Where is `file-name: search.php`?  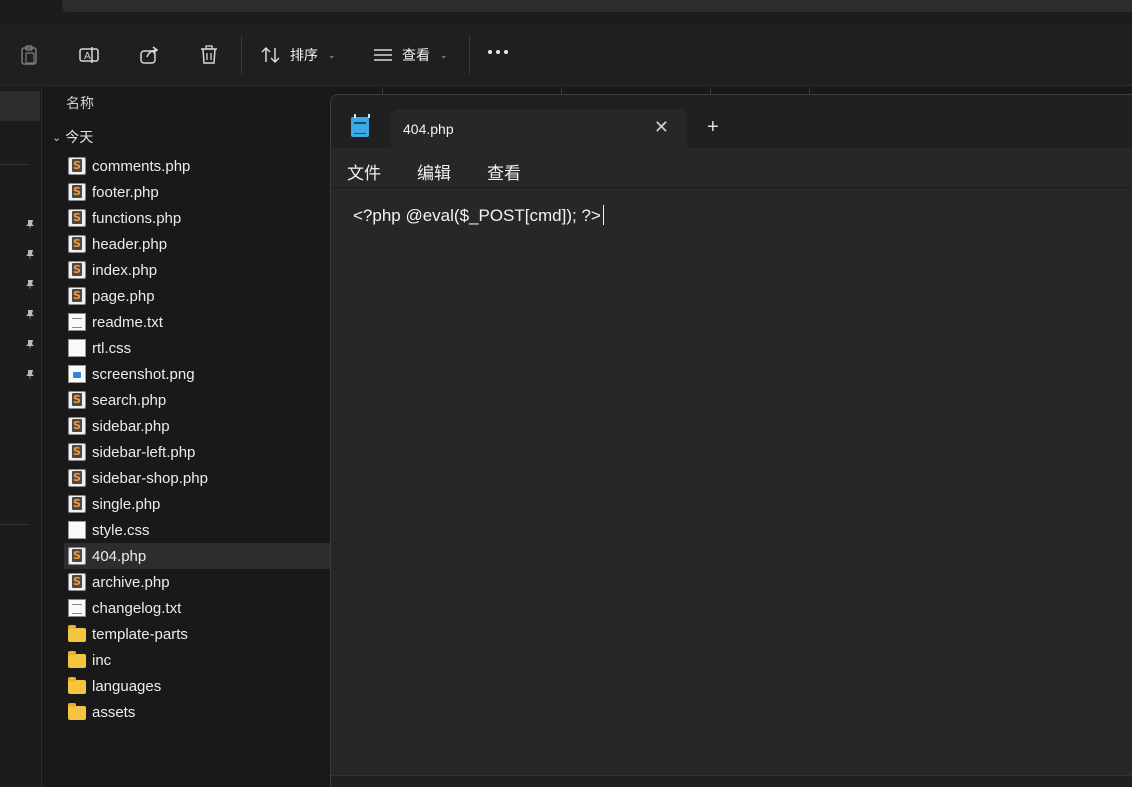
file-name: search.php is located at coordinates (129, 400).